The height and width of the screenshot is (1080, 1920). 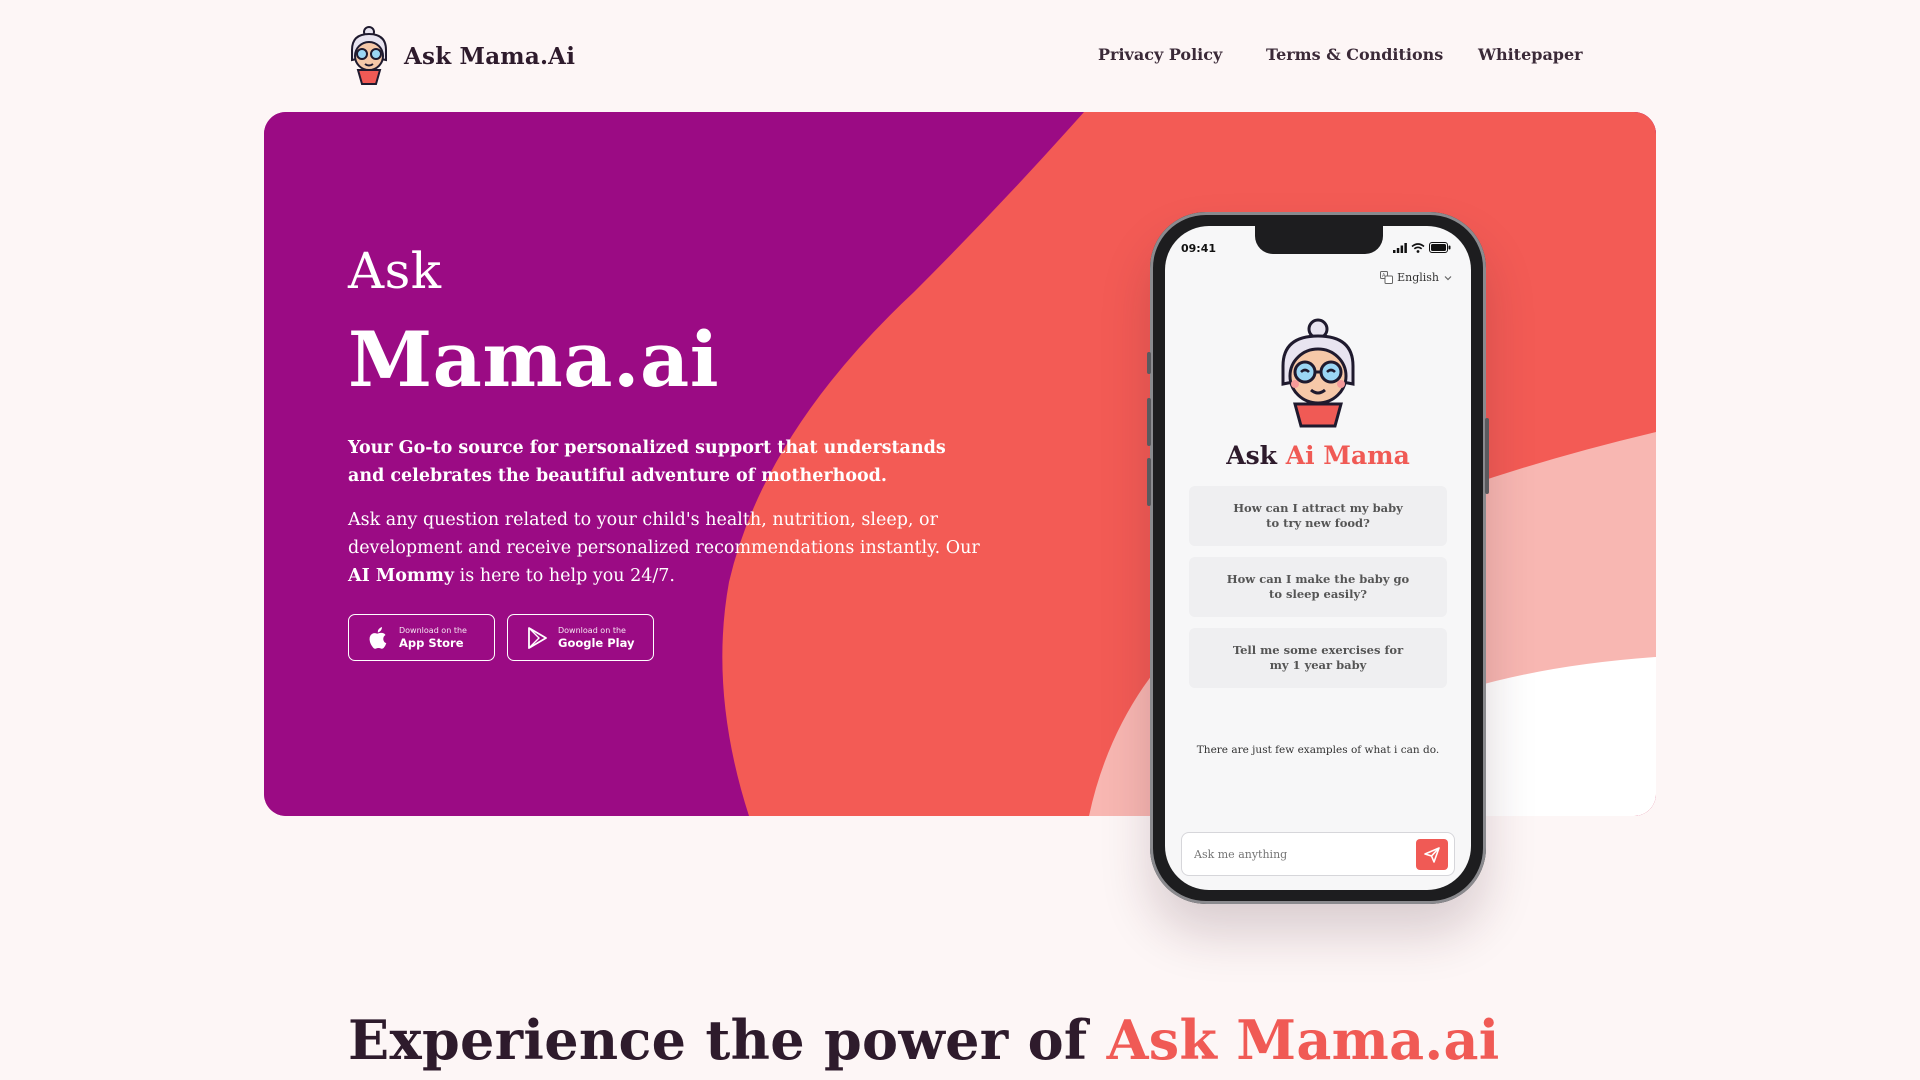 What do you see at coordinates (401, 576) in the screenshot?
I see `hero-desc-ai-mommy: AI Mommy` at bounding box center [401, 576].